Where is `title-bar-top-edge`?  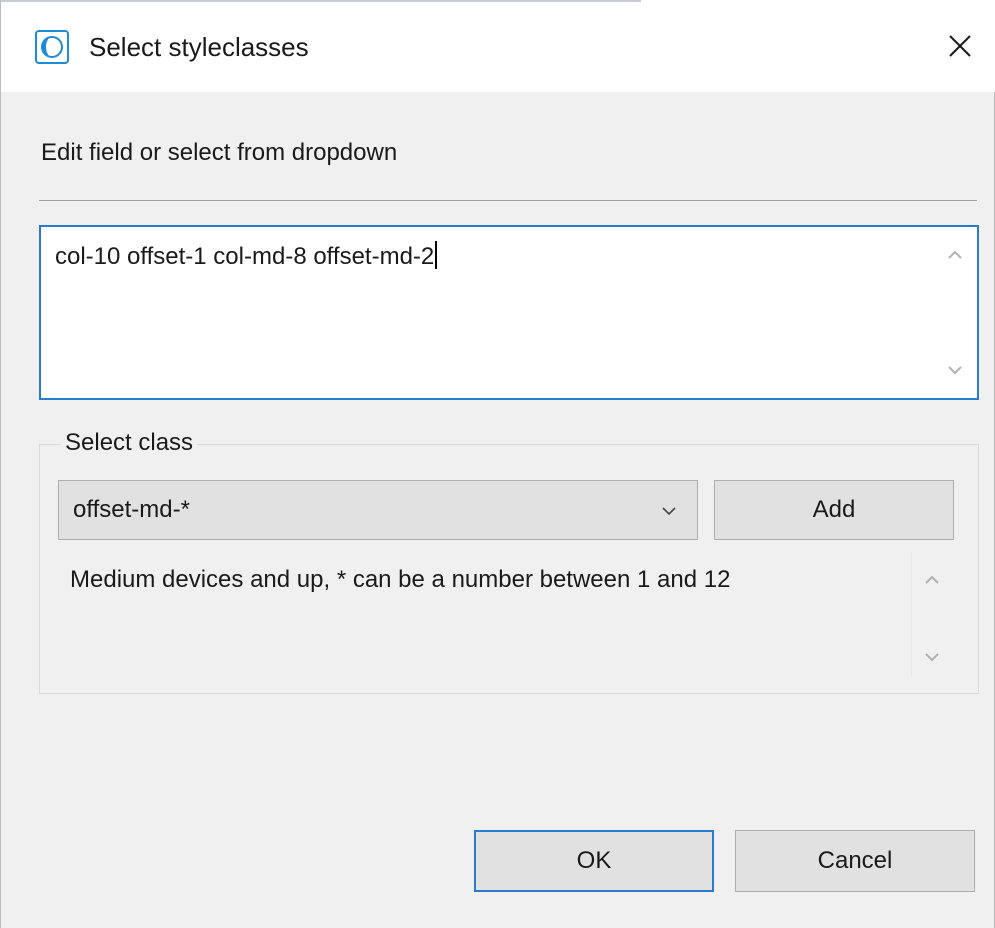
title-bar-top-edge is located at coordinates (321, 1).